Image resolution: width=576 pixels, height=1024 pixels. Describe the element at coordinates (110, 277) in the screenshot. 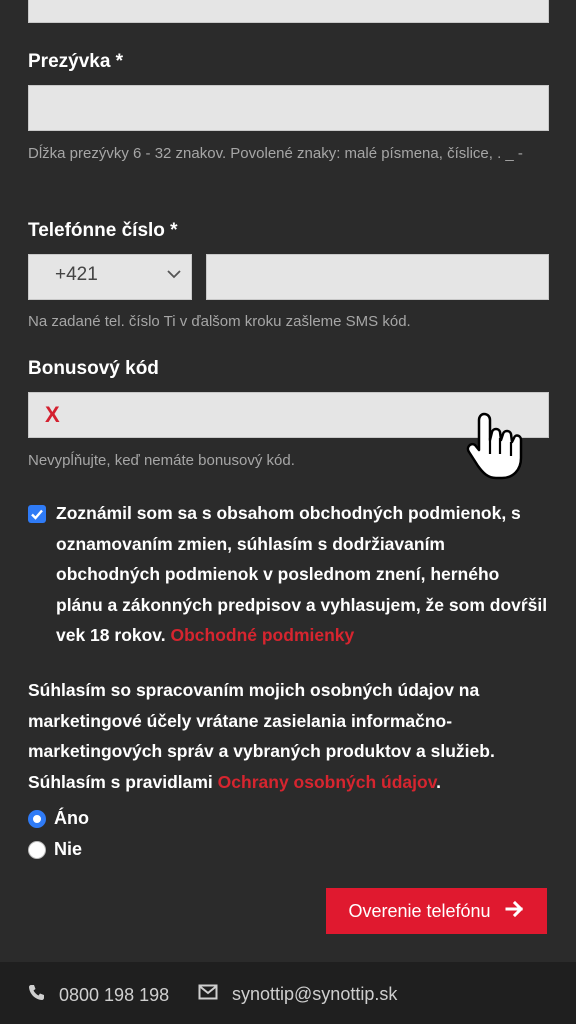

I see `phone-prefix-select: +421` at that location.